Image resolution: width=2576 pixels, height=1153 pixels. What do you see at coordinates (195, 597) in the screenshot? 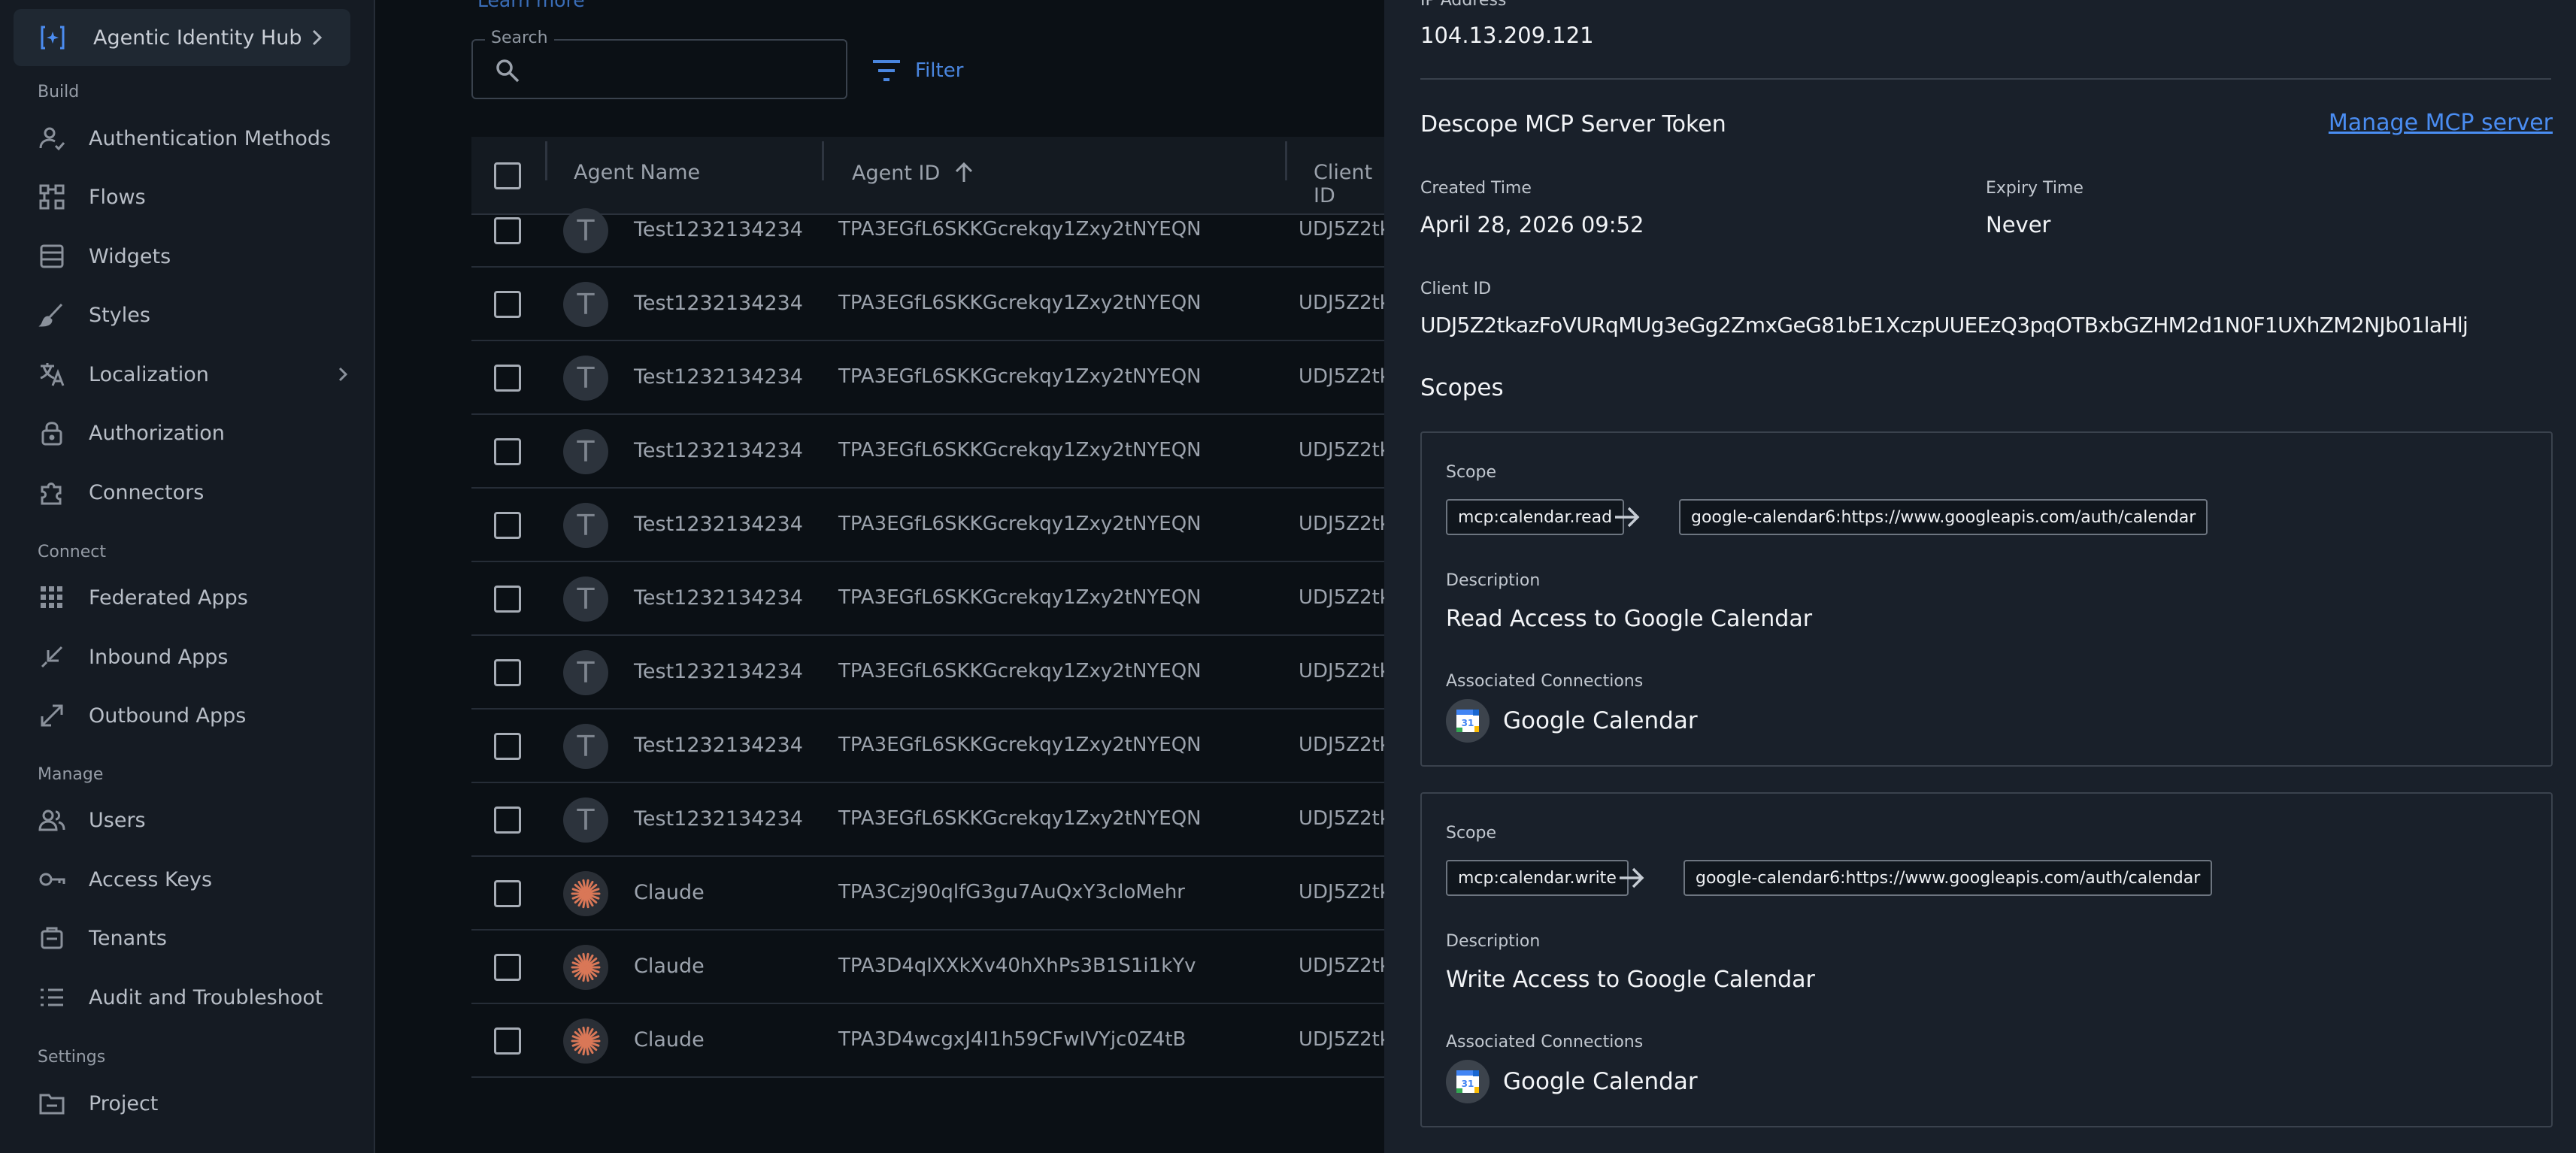
I see `sidebar-item-federated-apps: Federated Apps` at bounding box center [195, 597].